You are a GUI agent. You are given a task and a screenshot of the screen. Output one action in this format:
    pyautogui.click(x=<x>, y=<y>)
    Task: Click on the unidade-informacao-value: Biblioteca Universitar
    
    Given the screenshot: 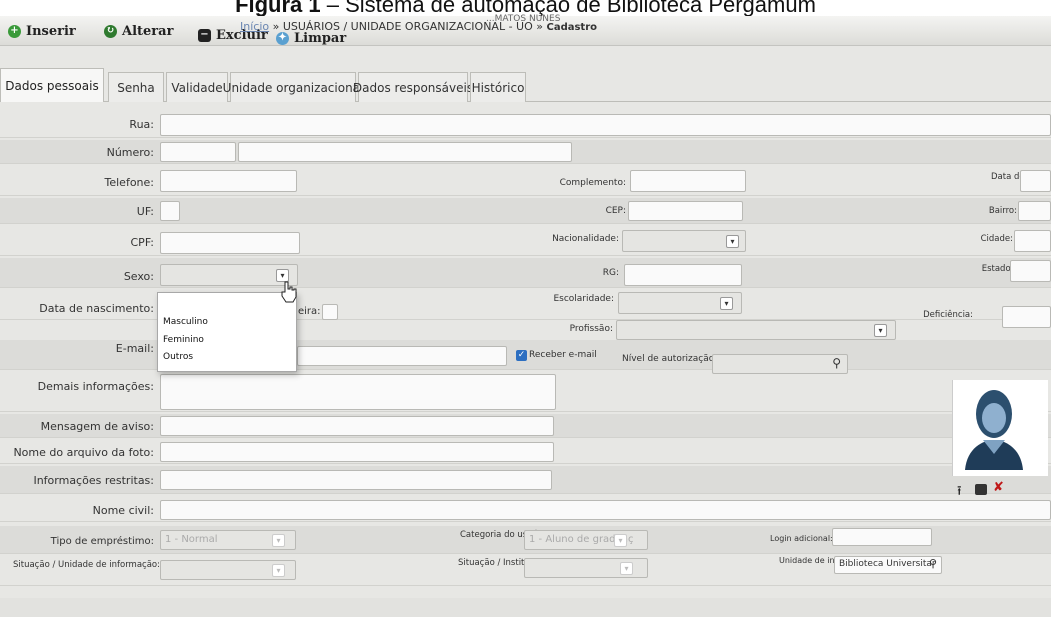 What is the action you would take?
    pyautogui.click(x=887, y=564)
    